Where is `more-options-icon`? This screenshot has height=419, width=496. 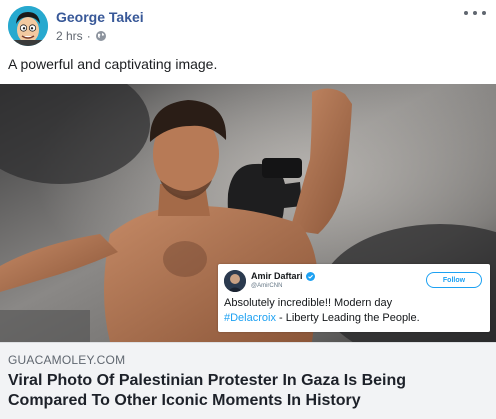
more-options-icon is located at coordinates (475, 13).